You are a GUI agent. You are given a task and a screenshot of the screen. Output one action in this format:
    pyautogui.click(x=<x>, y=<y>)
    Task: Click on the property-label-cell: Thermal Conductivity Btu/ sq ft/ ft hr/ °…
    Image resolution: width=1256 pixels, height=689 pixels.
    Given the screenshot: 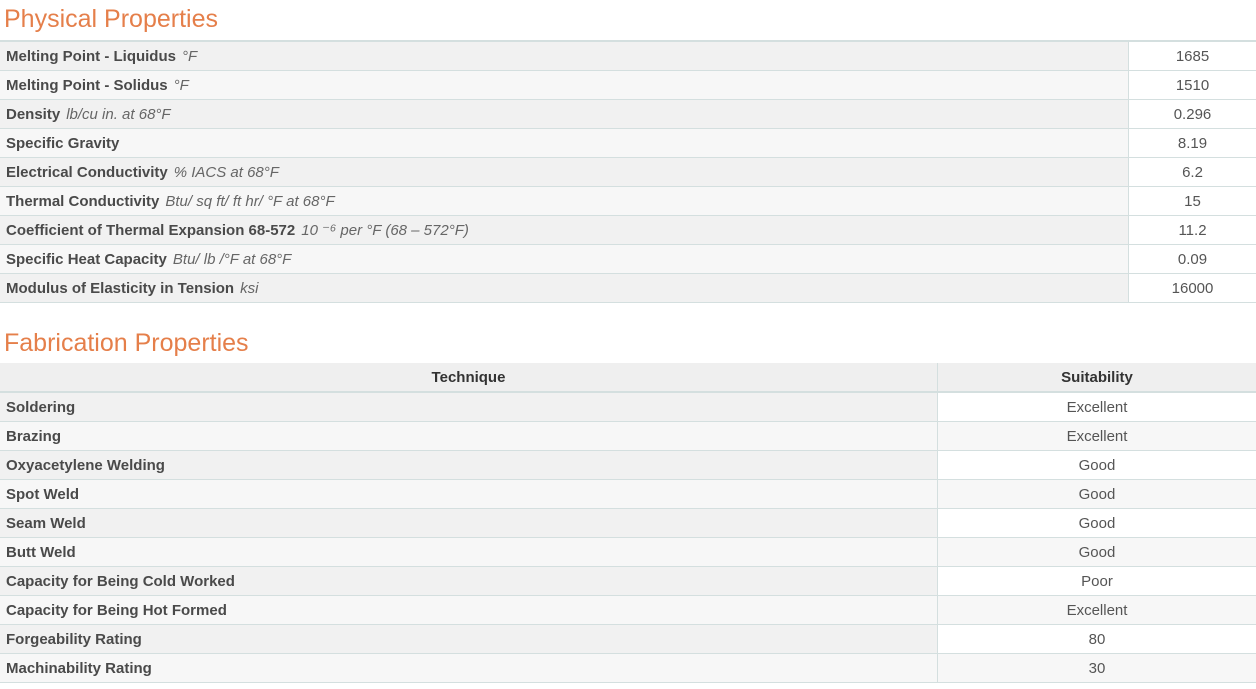 What is the action you would take?
    pyautogui.click(x=564, y=201)
    